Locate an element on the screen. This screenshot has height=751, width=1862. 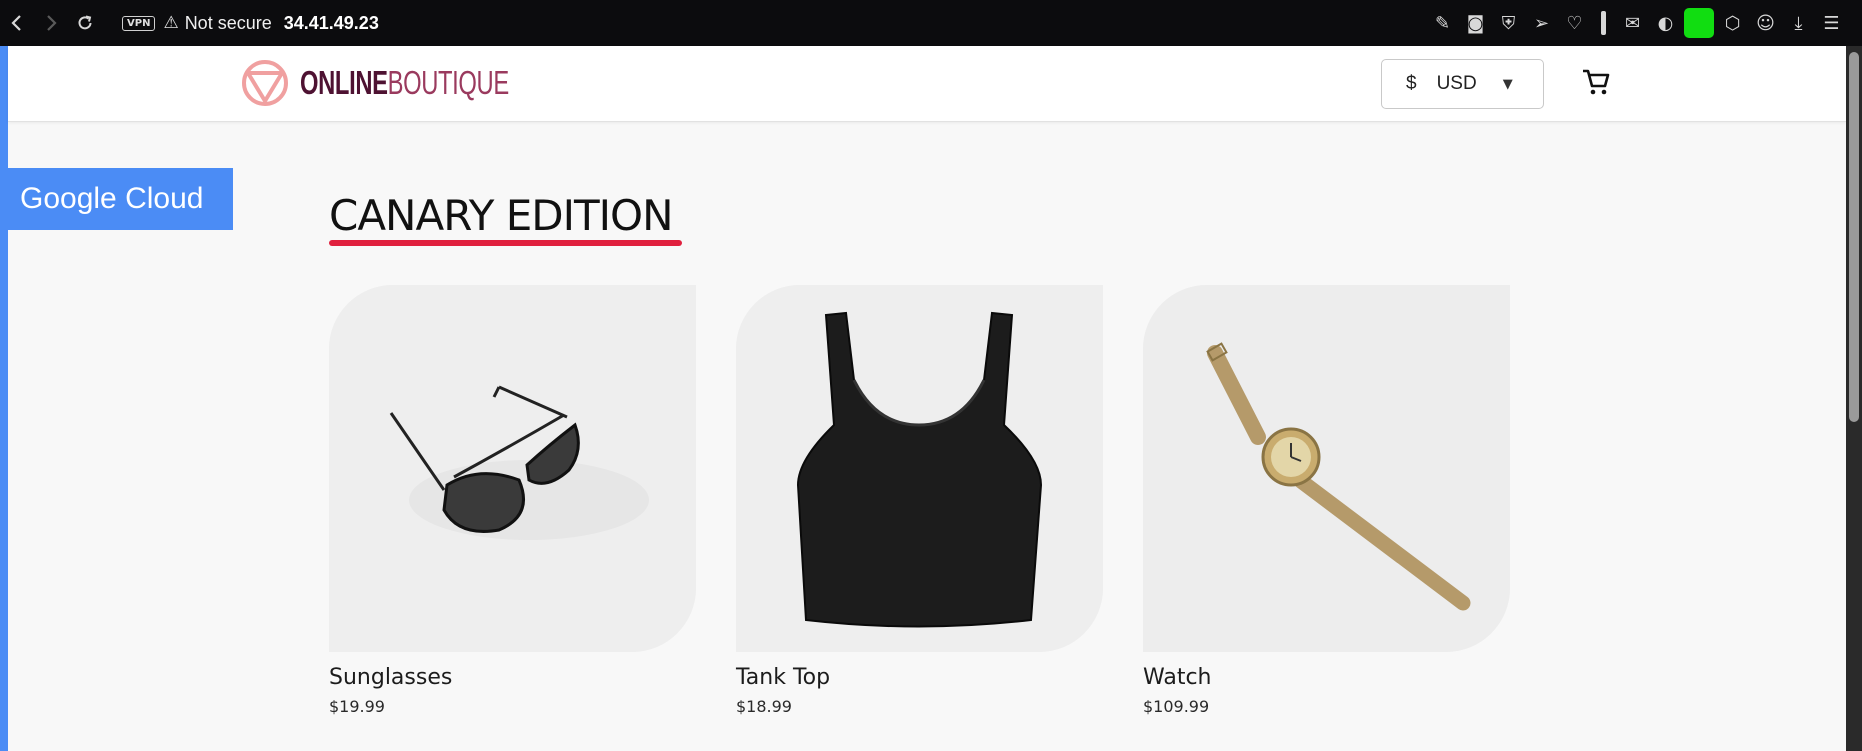
mail-icon: ✉ is located at coordinates (1632, 23).